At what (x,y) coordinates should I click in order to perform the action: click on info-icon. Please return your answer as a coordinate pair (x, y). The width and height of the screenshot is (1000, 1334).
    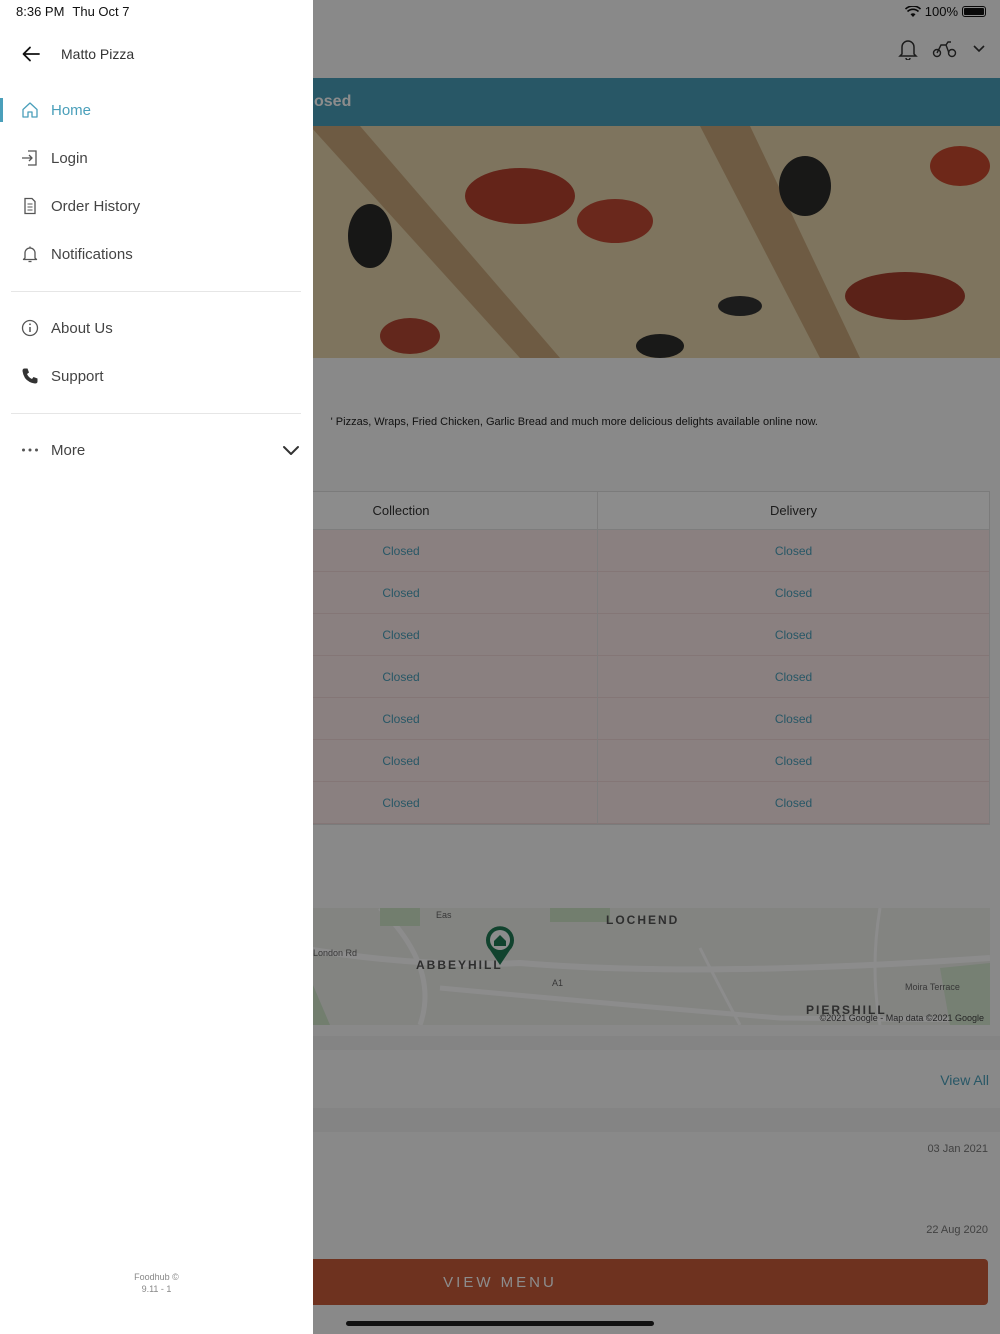
    Looking at the image, I should click on (30, 328).